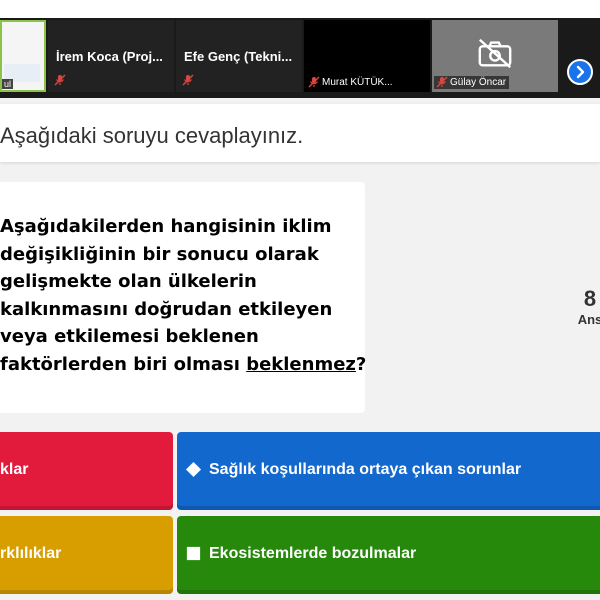  I want to click on answer-count-label: Ans, so click(588, 319).